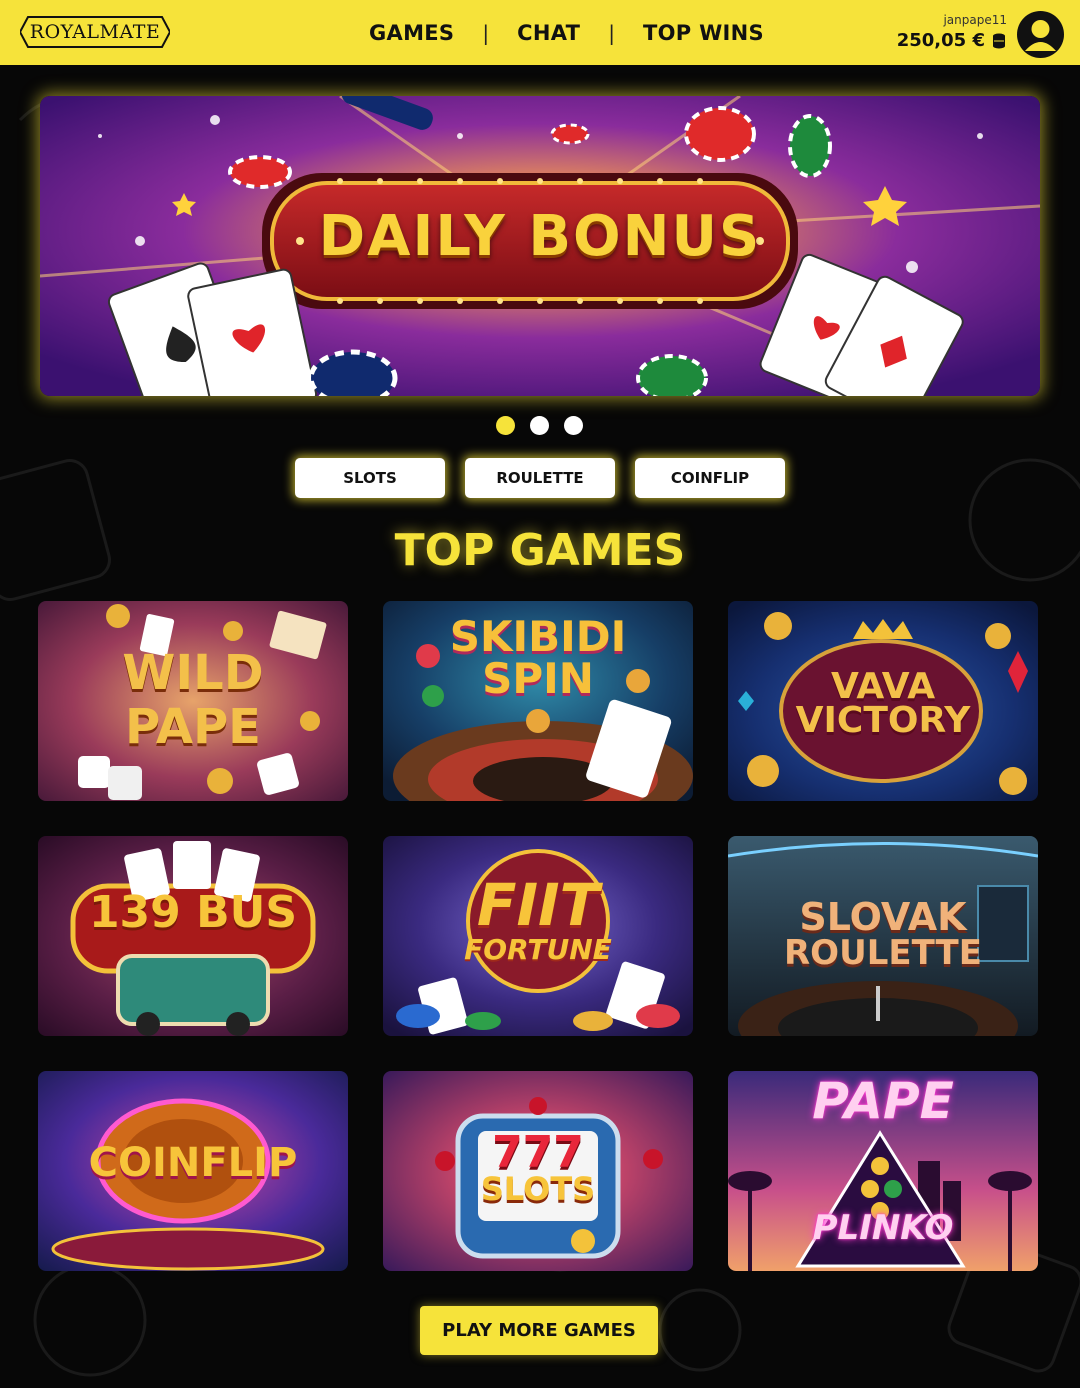 This screenshot has height=1388, width=1080. Describe the element at coordinates (370, 478) in the screenshot. I see `category-slots-button: SLOTS` at that location.